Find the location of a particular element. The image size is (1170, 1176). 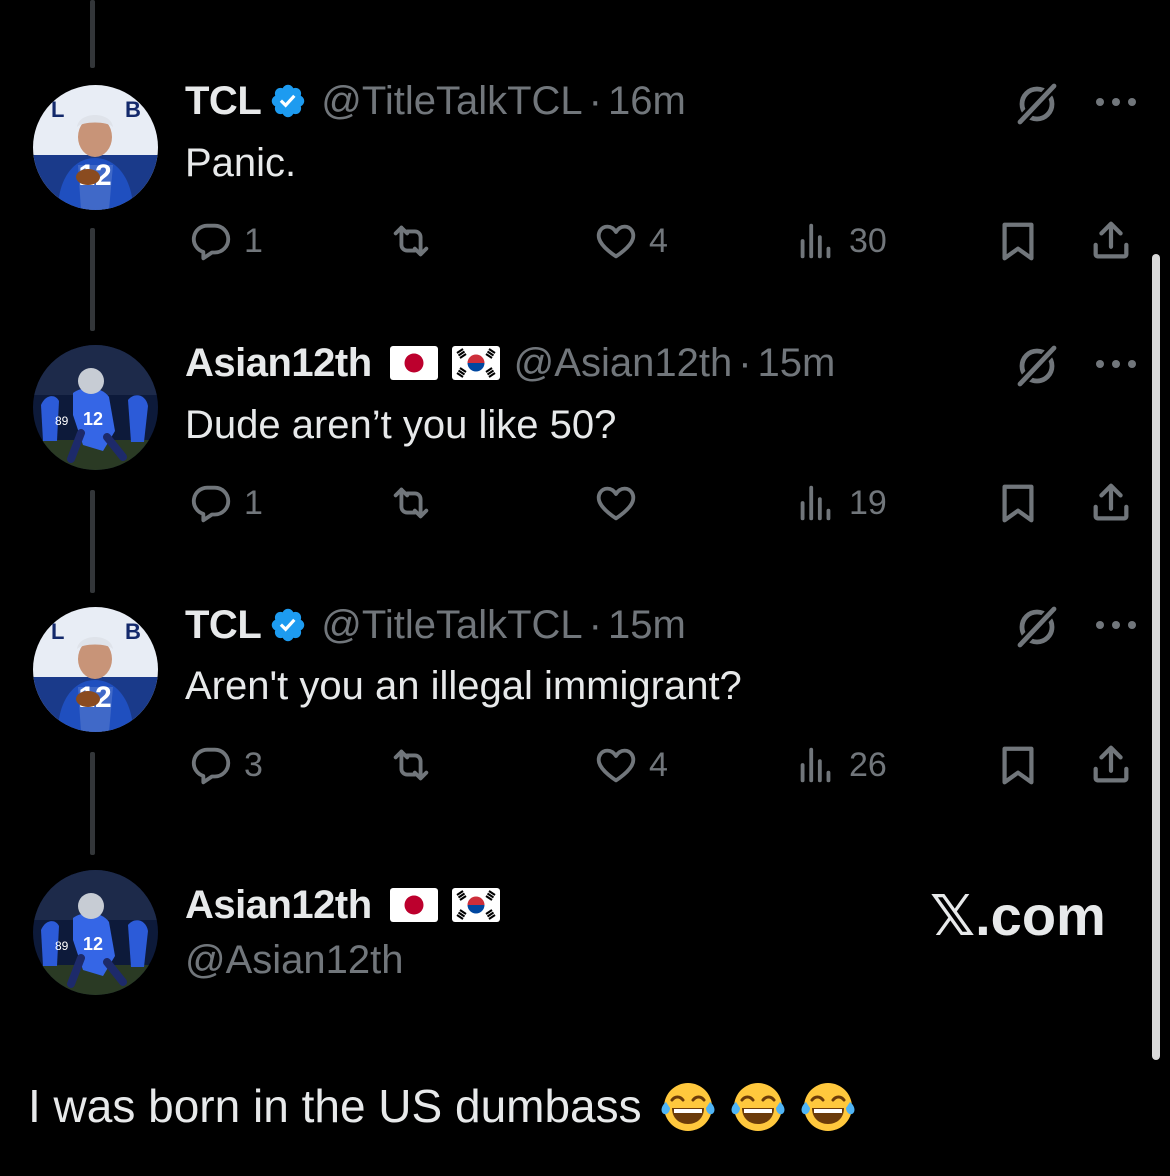

reply-button: 3 is located at coordinates (225, 765).